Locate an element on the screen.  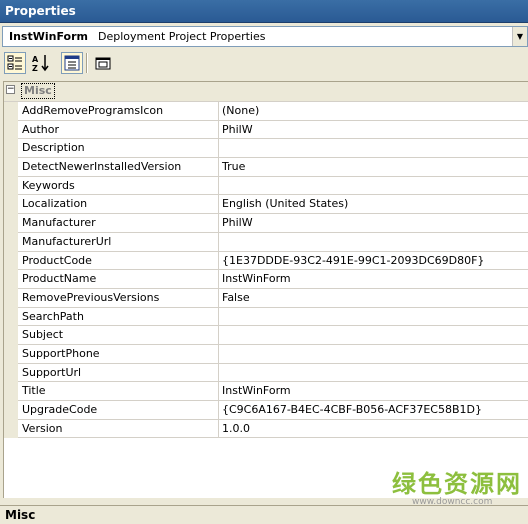
object-type: Deployment Project Properties is located at coordinates (181, 36).